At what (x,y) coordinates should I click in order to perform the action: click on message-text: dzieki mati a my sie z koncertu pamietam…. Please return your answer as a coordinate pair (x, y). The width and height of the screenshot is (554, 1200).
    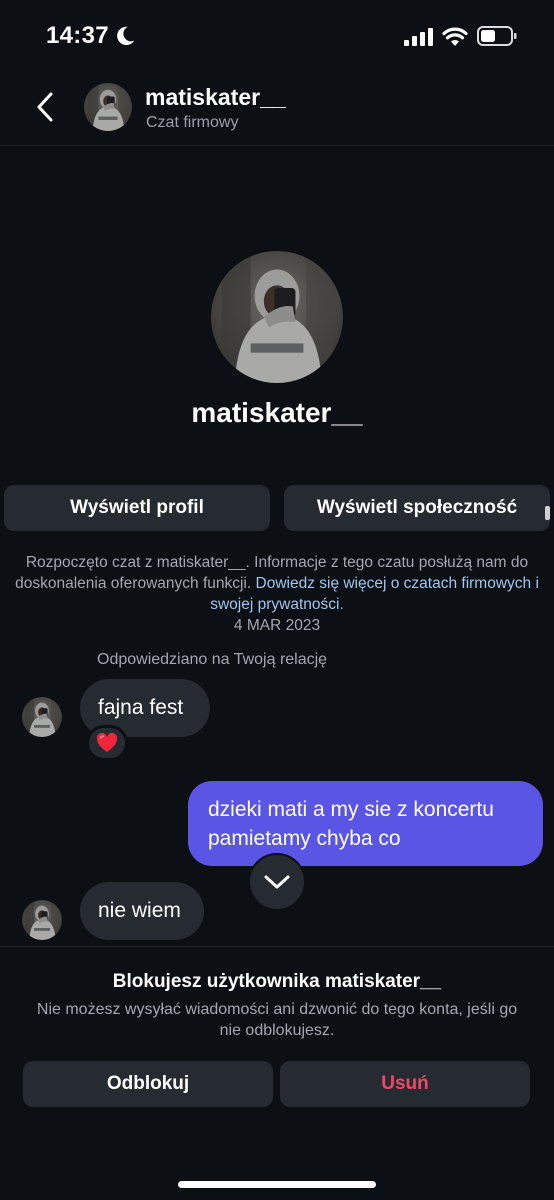
    Looking at the image, I should click on (351, 824).